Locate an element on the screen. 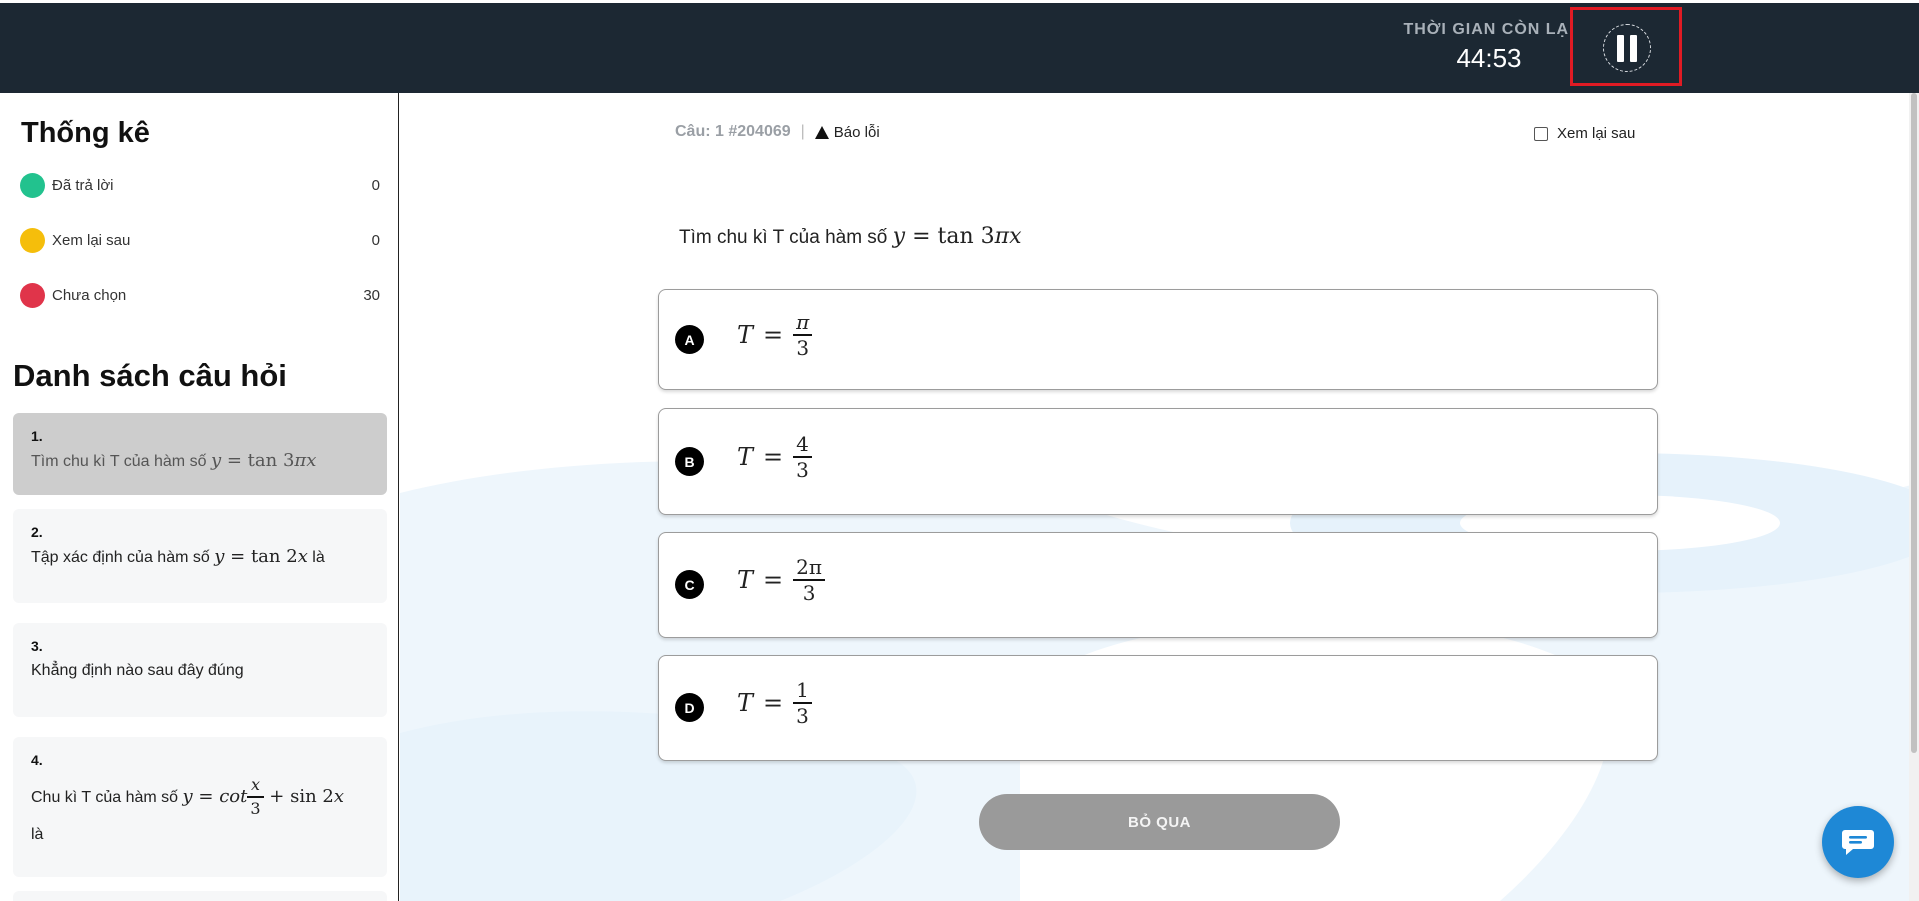 This screenshot has width=1919, height=901. question-meta: Câu: 1 #204069 | Báo lỗi is located at coordinates (777, 132).